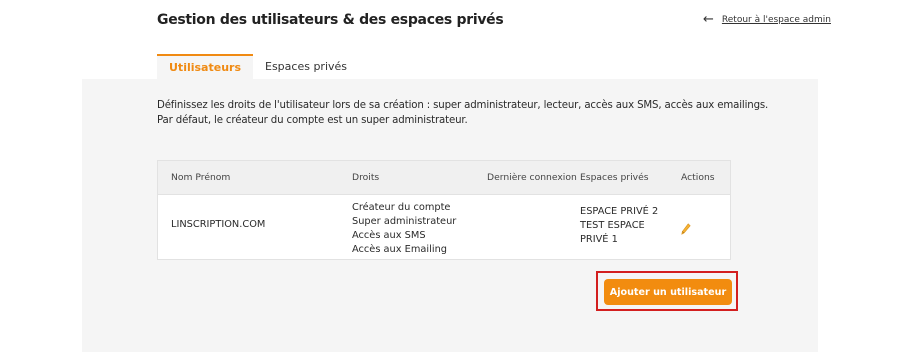 The width and height of the screenshot is (900, 352). What do you see at coordinates (366, 177) in the screenshot?
I see `column-header-rights: Droits` at bounding box center [366, 177].